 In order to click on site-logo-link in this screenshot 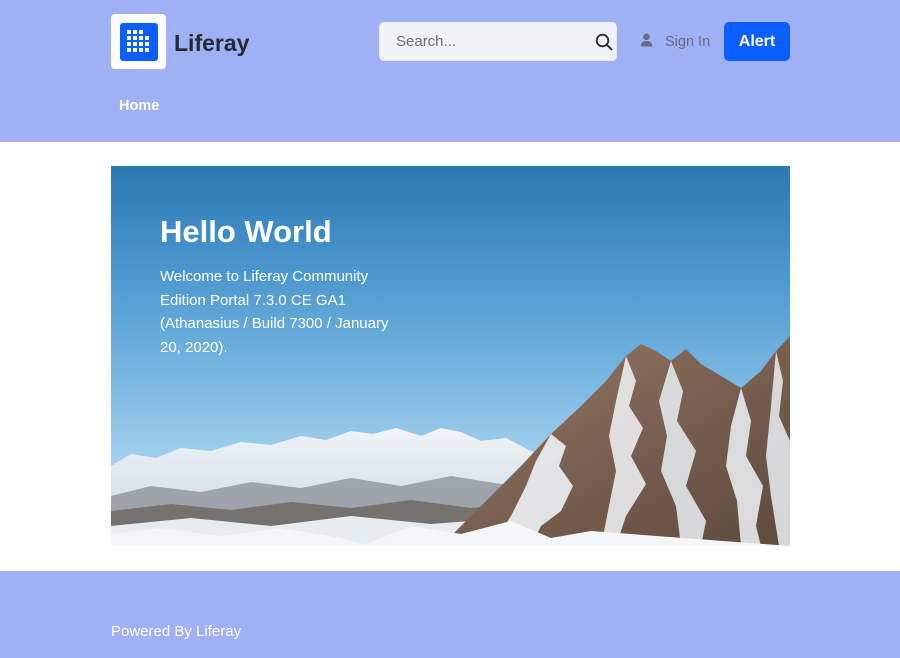, I will do `click(138, 41)`.